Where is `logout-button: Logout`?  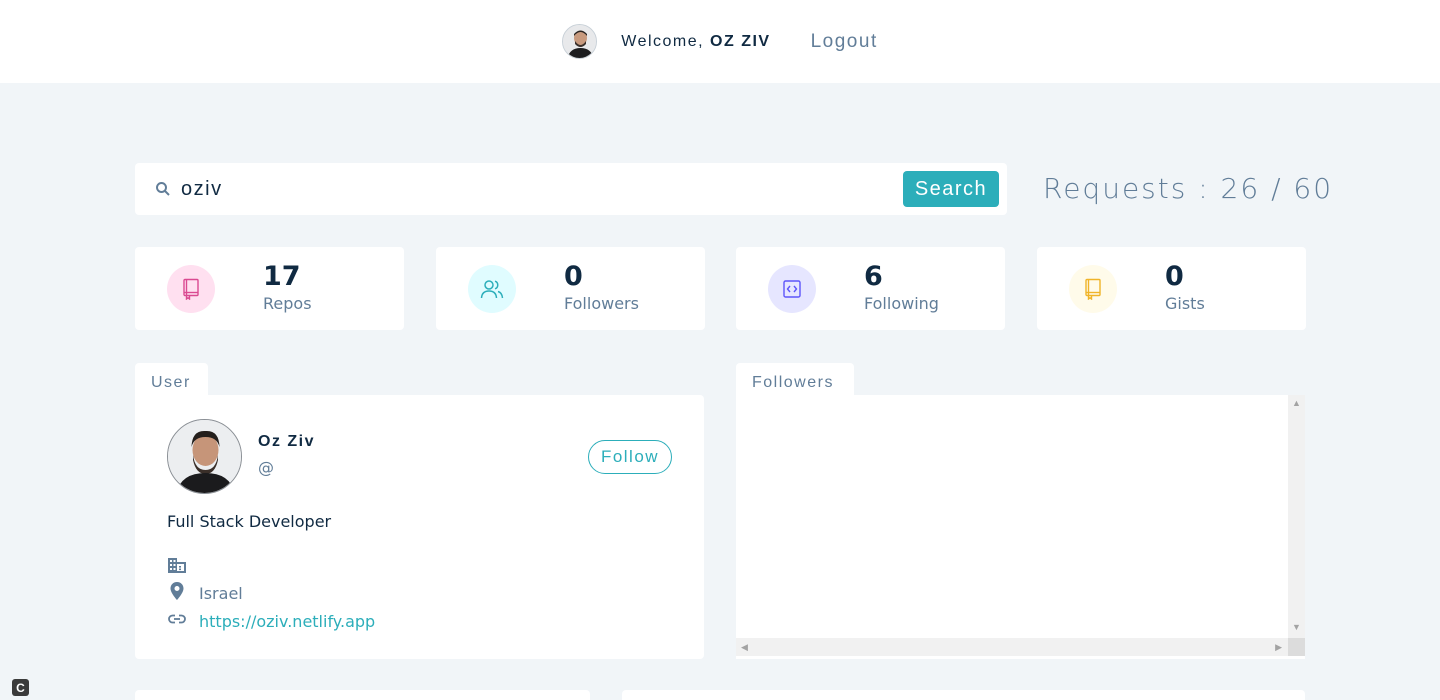
logout-button: Logout is located at coordinates (844, 42).